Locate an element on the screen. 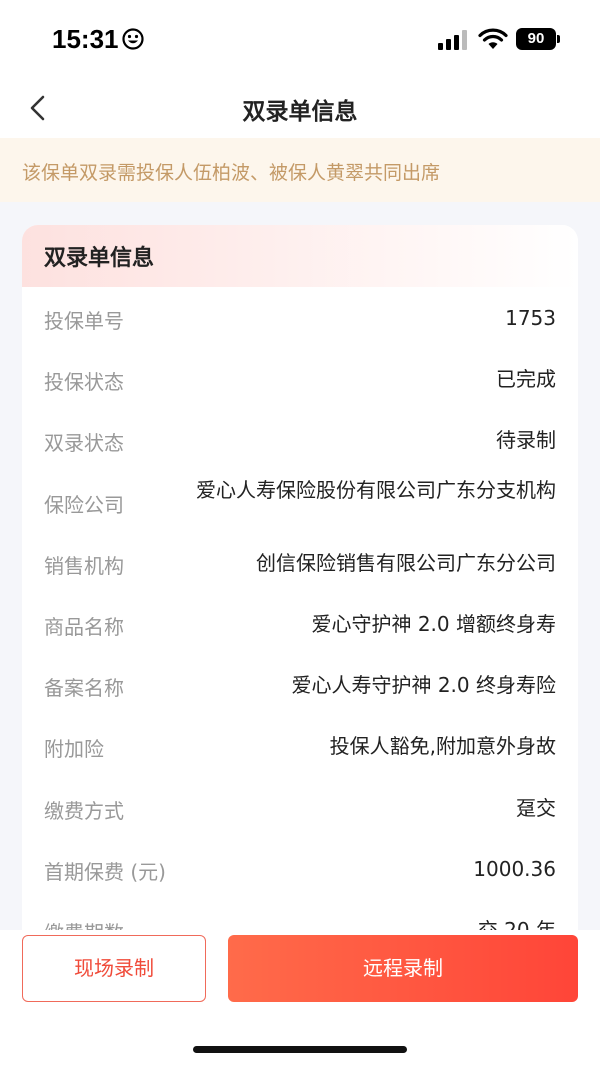 Image resolution: width=600 pixels, height=1067 pixels. wifi-icon is located at coordinates (493, 38).